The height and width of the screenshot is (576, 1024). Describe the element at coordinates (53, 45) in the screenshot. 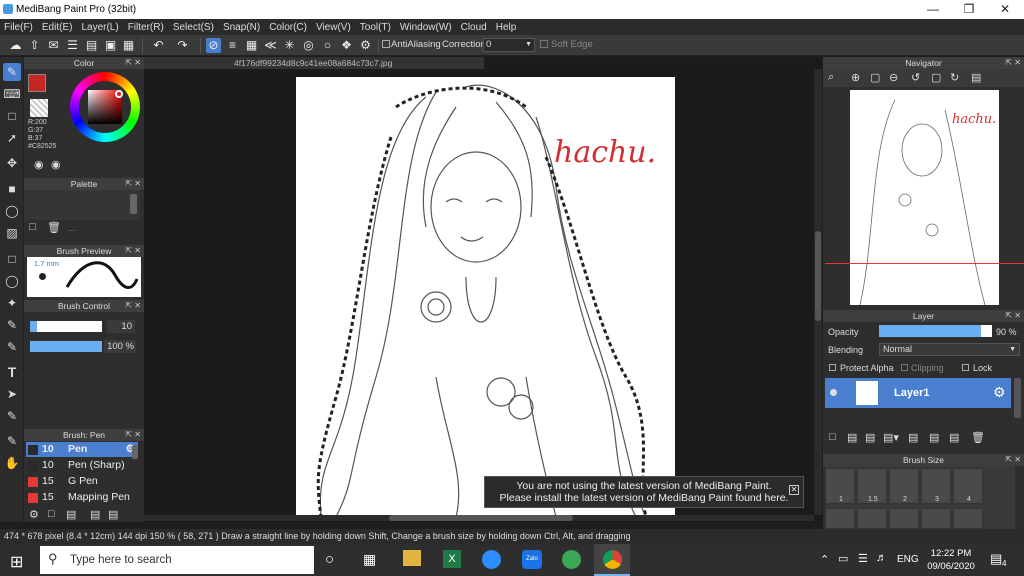

I see `comment-icon: ✉` at that location.